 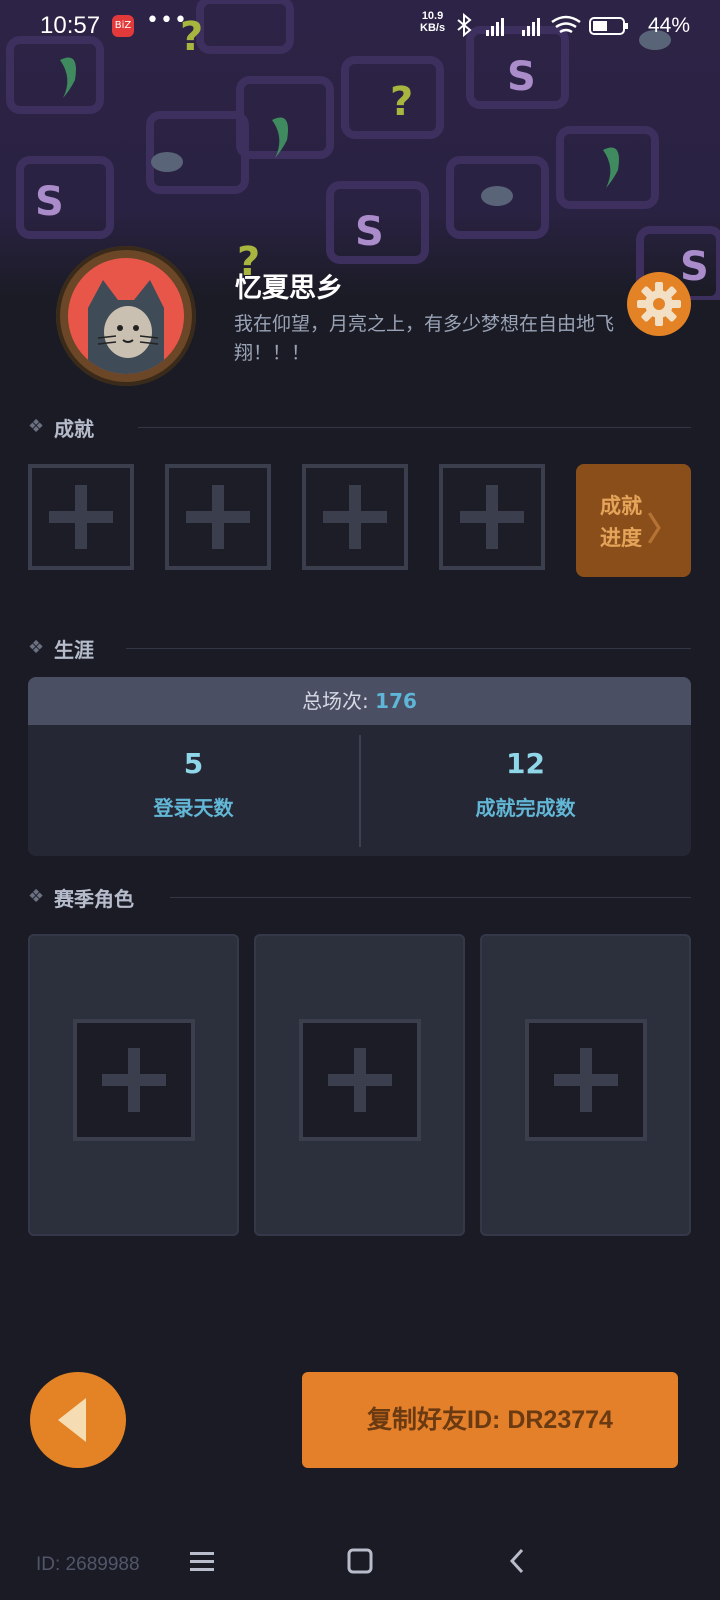 What do you see at coordinates (193, 808) in the screenshot?
I see `stat-label: 登录天数` at bounding box center [193, 808].